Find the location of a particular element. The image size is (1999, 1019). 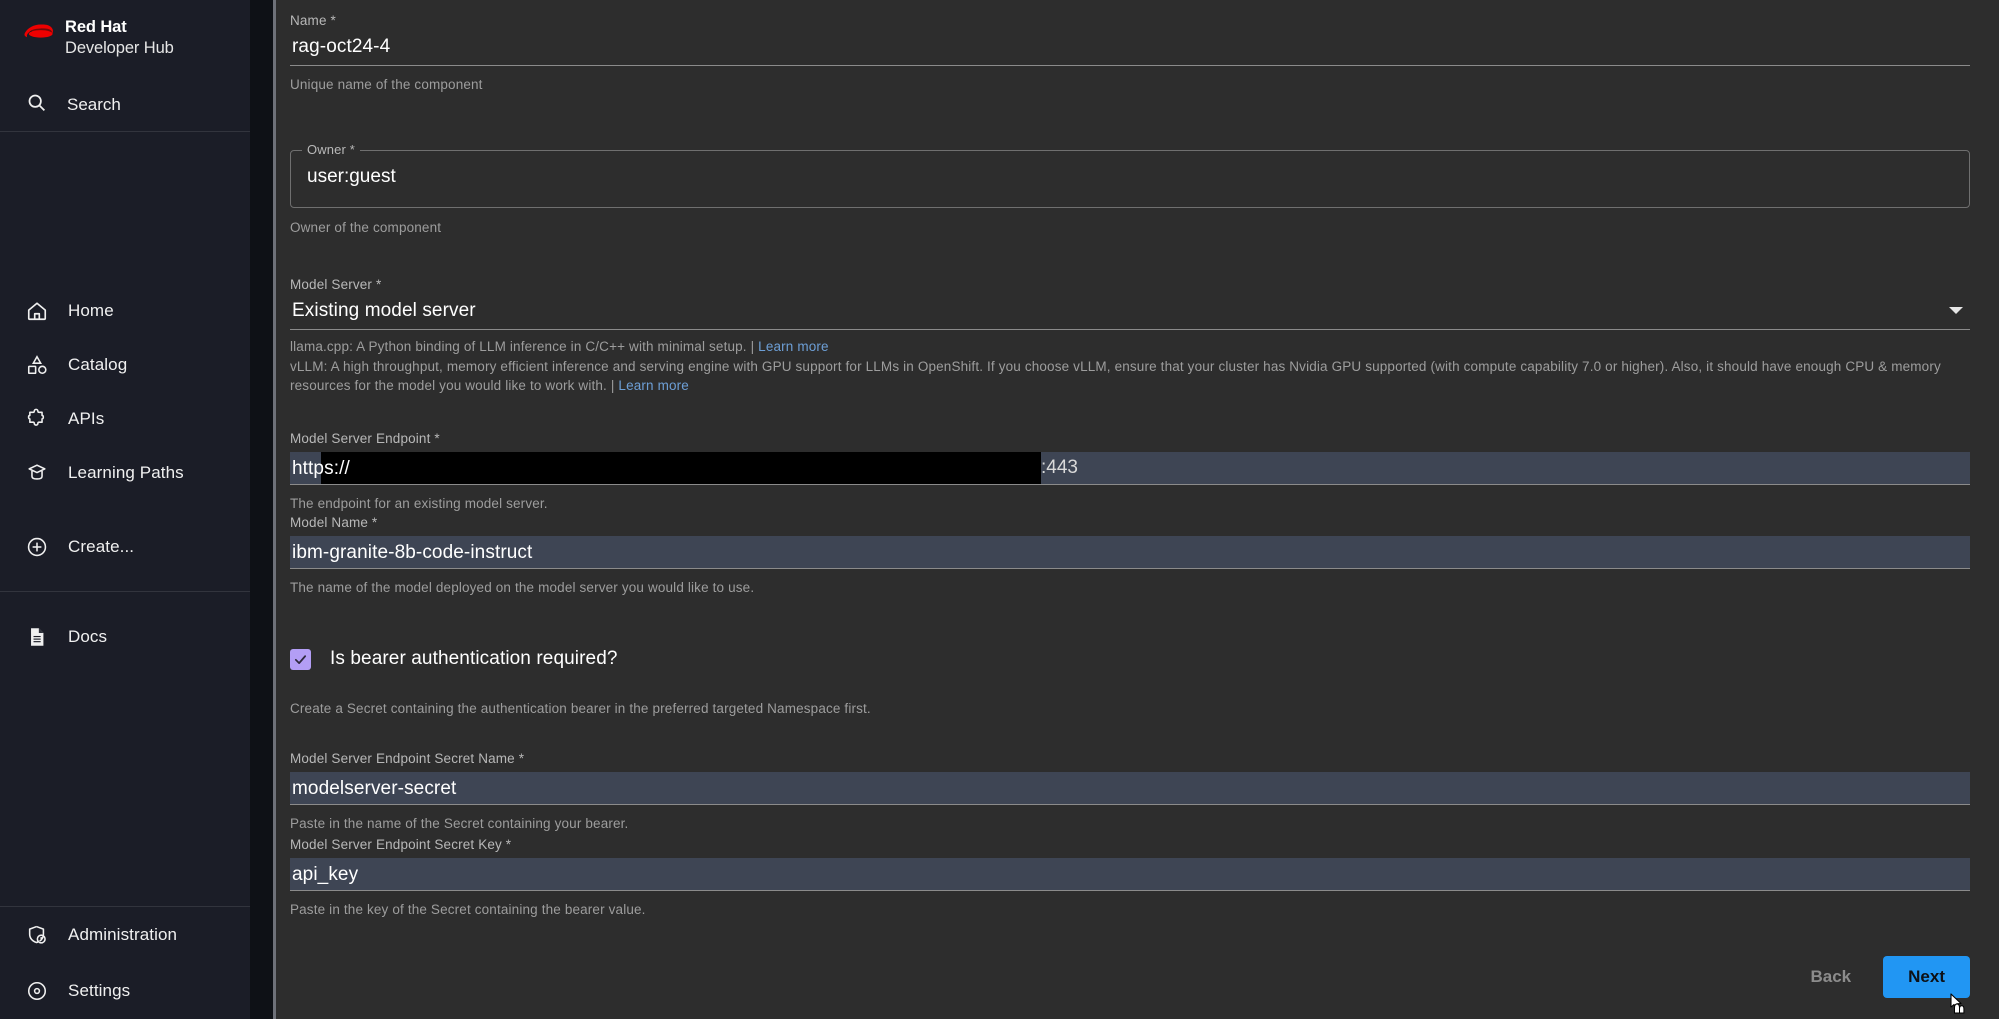

vllm-learn-more-link: Learn more is located at coordinates (653, 385).